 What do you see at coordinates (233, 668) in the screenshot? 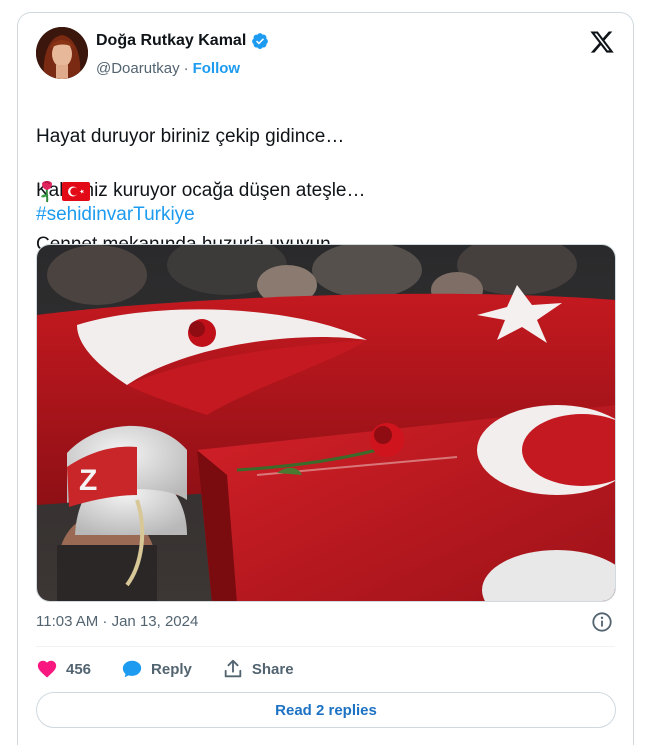
I see `share-upload-icon` at bounding box center [233, 668].